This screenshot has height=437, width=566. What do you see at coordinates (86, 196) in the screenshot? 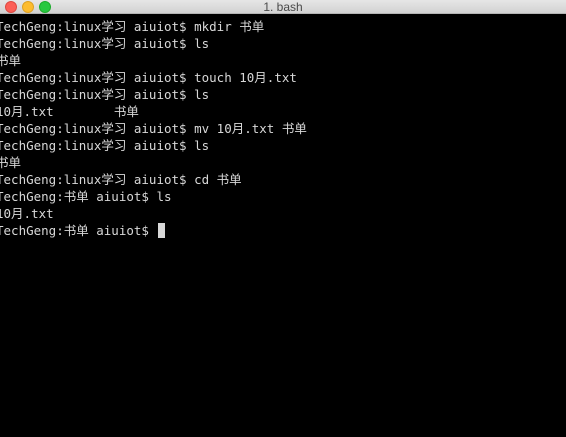
I see `terminal-line: TechGeng:书单 aiuiot$ ls` at bounding box center [86, 196].